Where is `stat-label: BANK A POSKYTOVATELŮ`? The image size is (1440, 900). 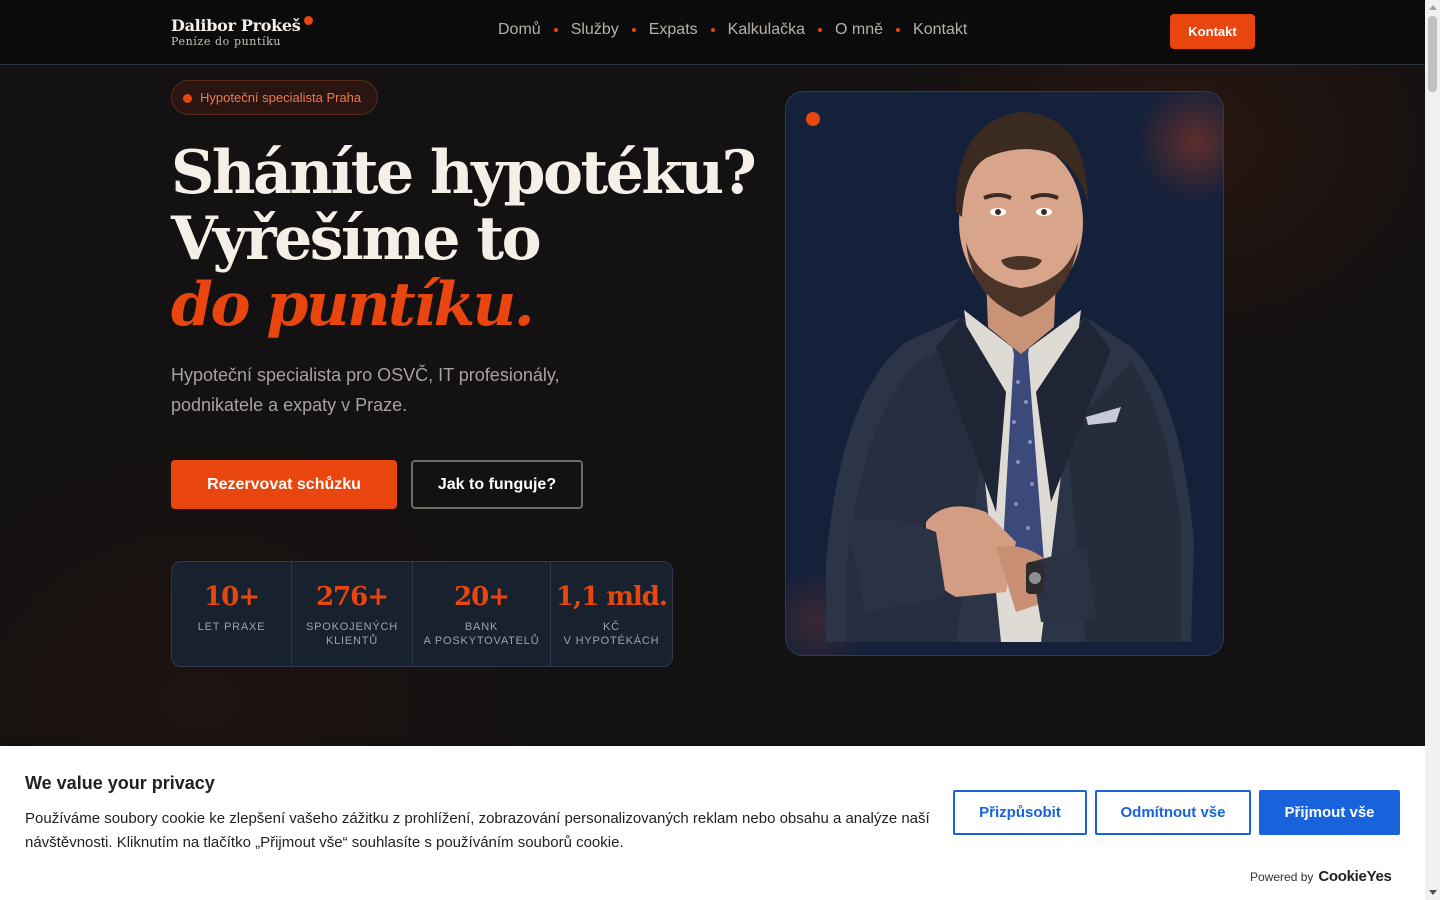
stat-label: BANK A POSKYTOVATELŮ is located at coordinates (481, 634).